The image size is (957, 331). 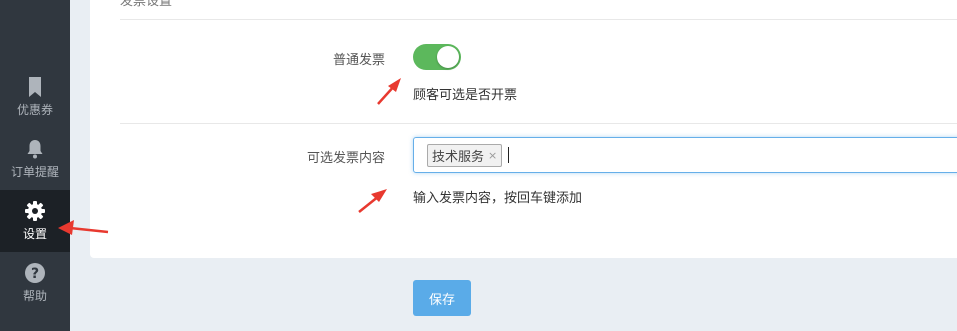 I want to click on sidebar-item-label: 设置, so click(x=34, y=233).